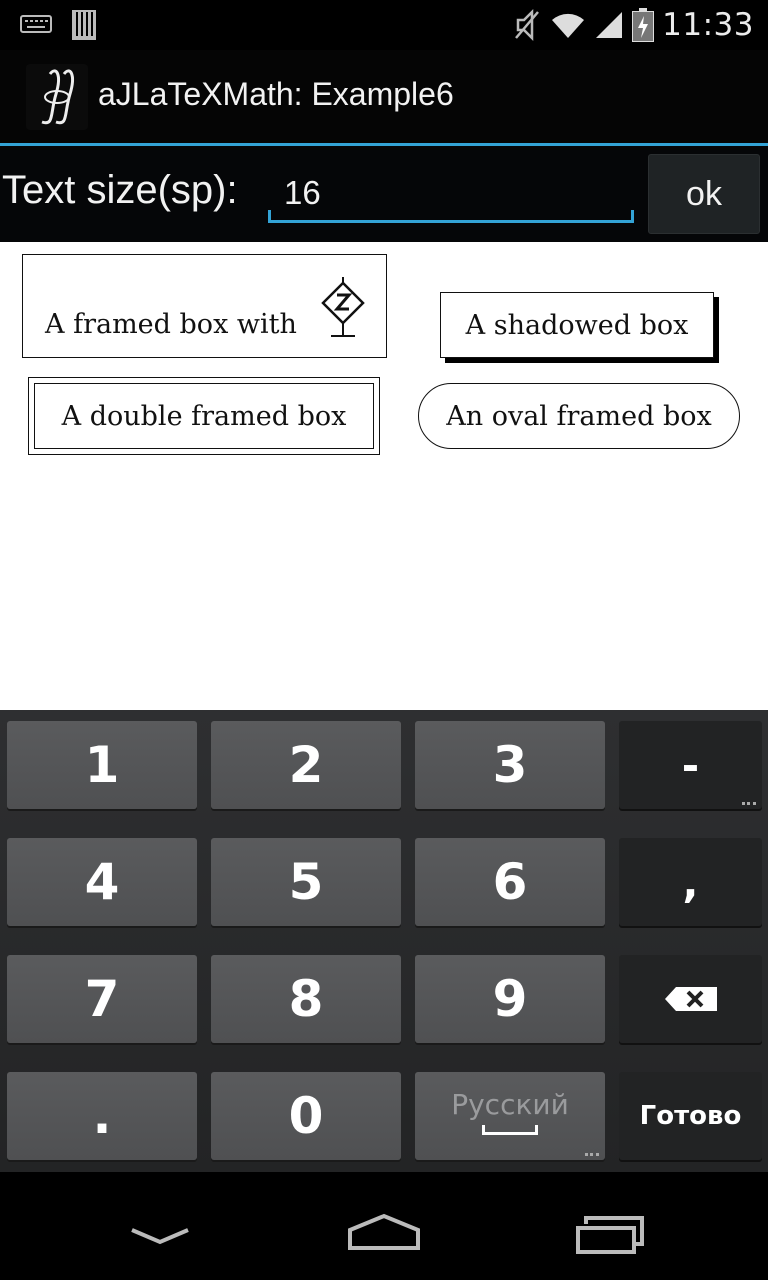 This screenshot has height=1280, width=768. I want to click on double-framed-box-inner: A double framed box, so click(204, 416).